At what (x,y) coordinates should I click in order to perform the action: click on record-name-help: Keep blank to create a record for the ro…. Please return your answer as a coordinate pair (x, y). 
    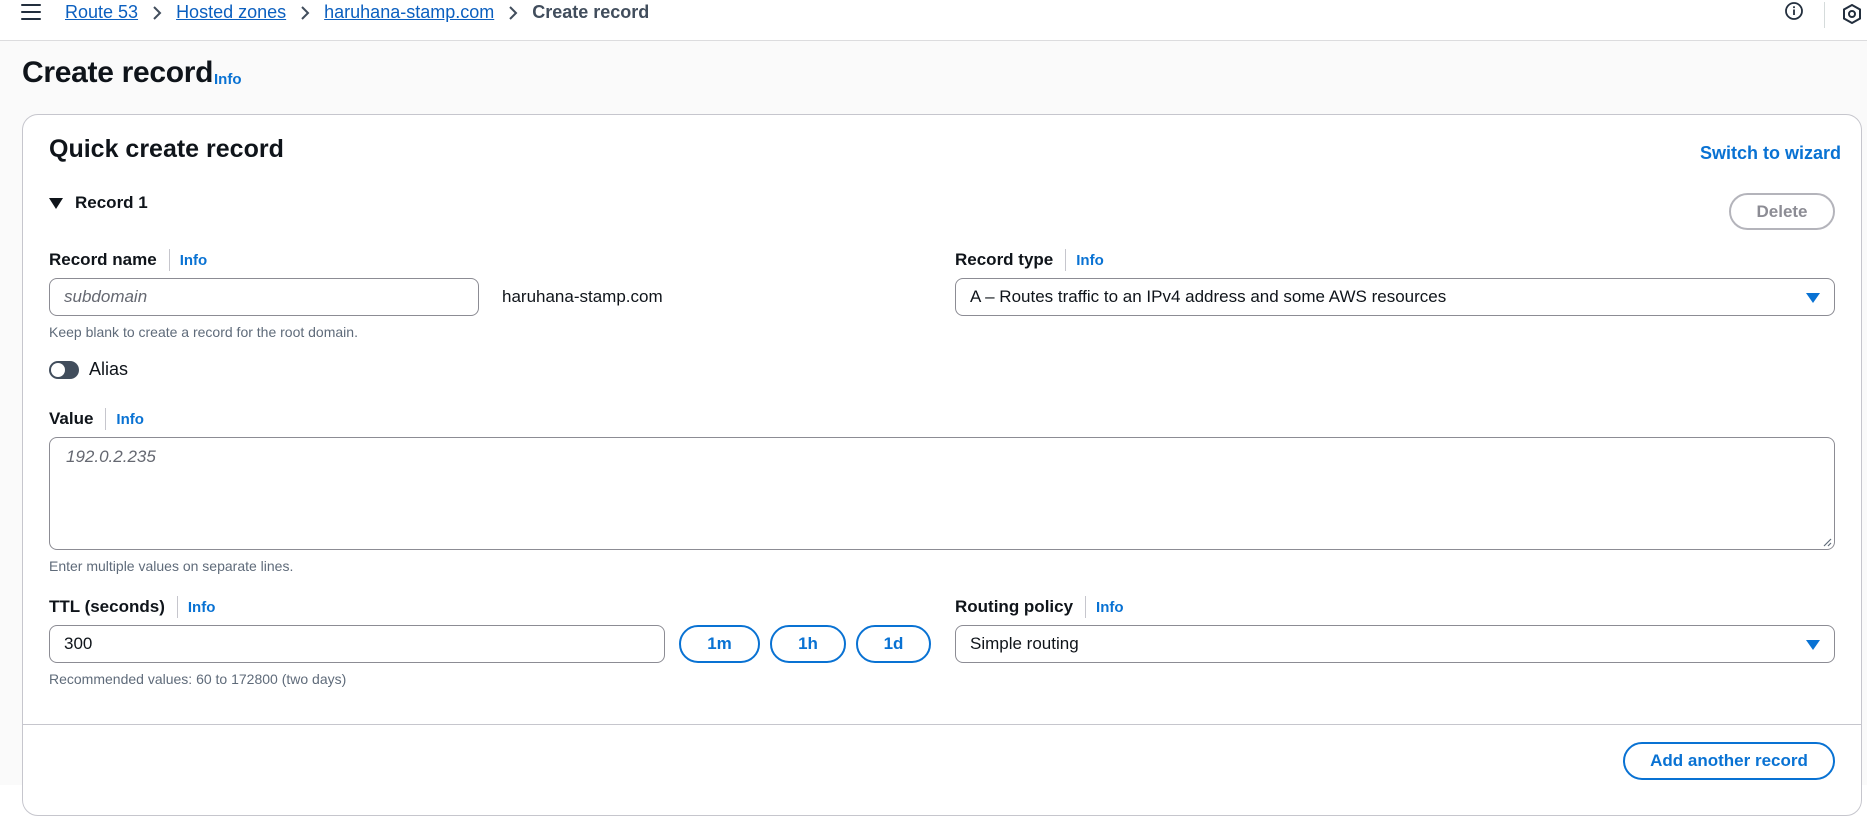
    Looking at the image, I should click on (203, 332).